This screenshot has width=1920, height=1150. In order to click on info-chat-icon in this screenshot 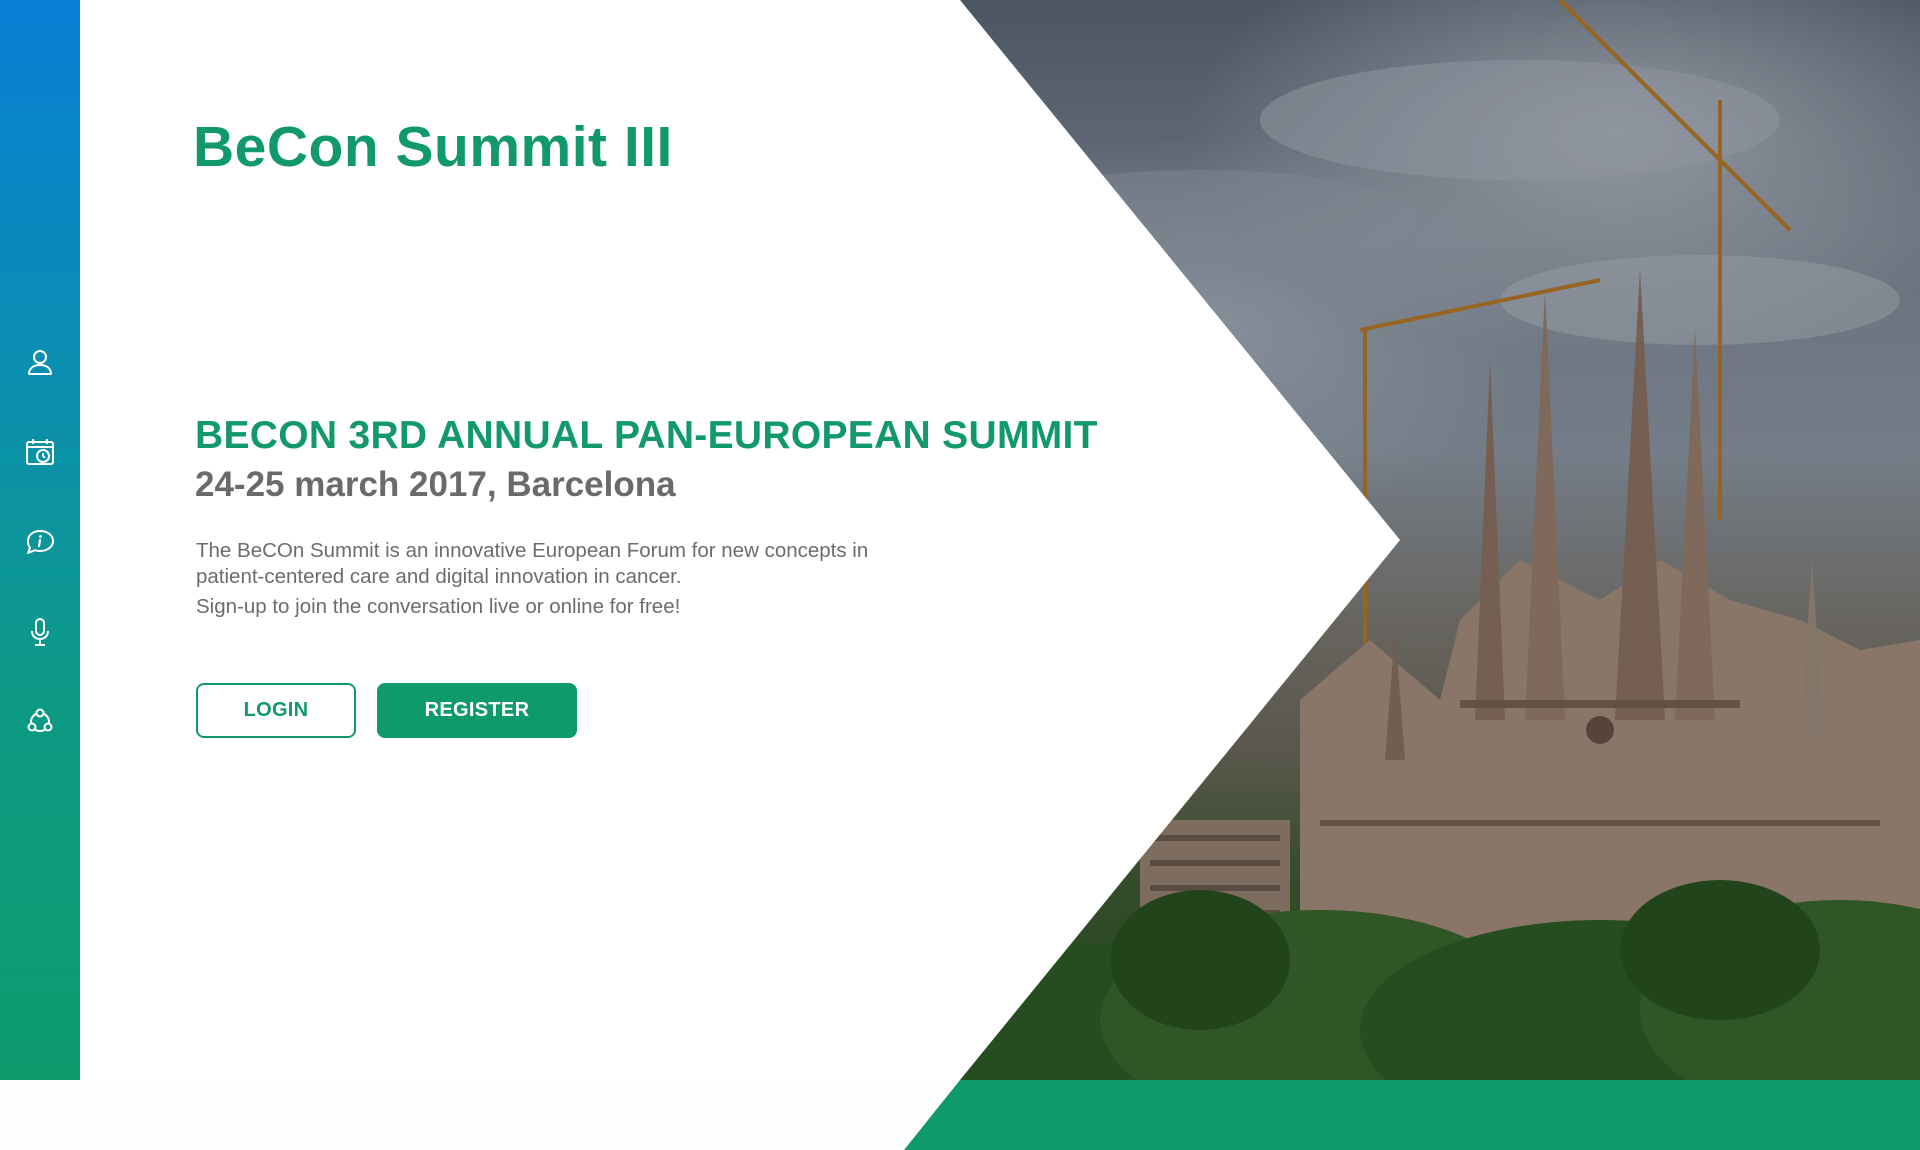, I will do `click(40, 542)`.